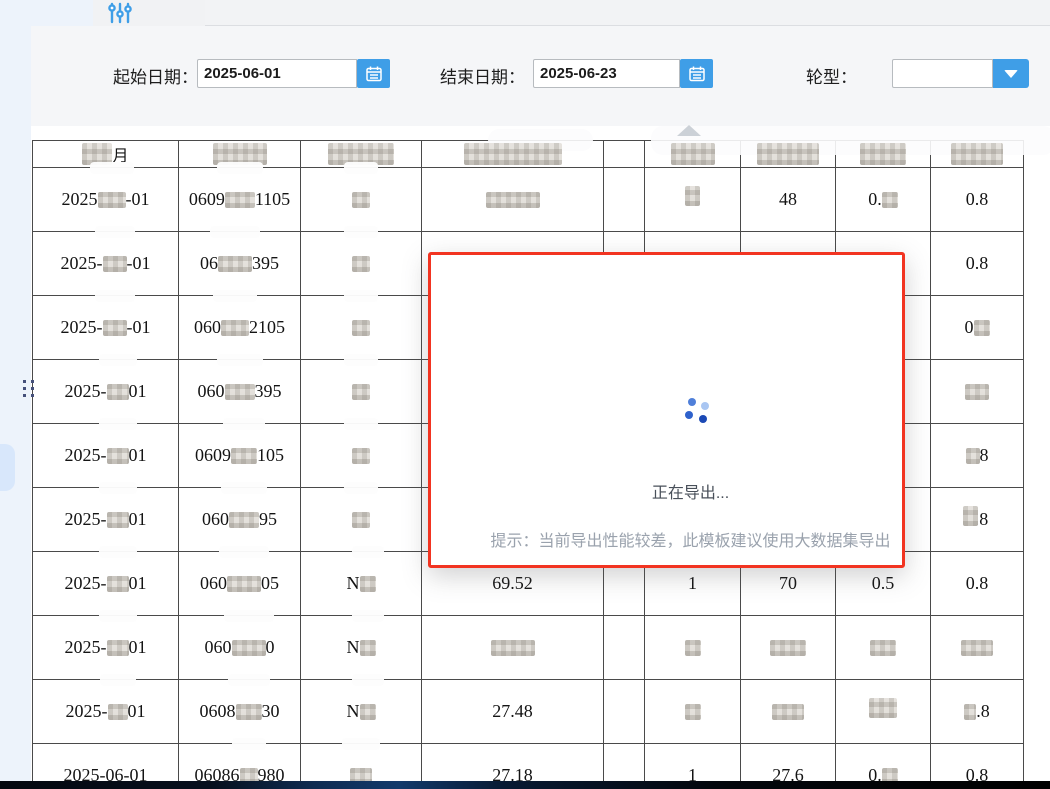  What do you see at coordinates (525, 13) in the screenshot?
I see `tab-bar` at bounding box center [525, 13].